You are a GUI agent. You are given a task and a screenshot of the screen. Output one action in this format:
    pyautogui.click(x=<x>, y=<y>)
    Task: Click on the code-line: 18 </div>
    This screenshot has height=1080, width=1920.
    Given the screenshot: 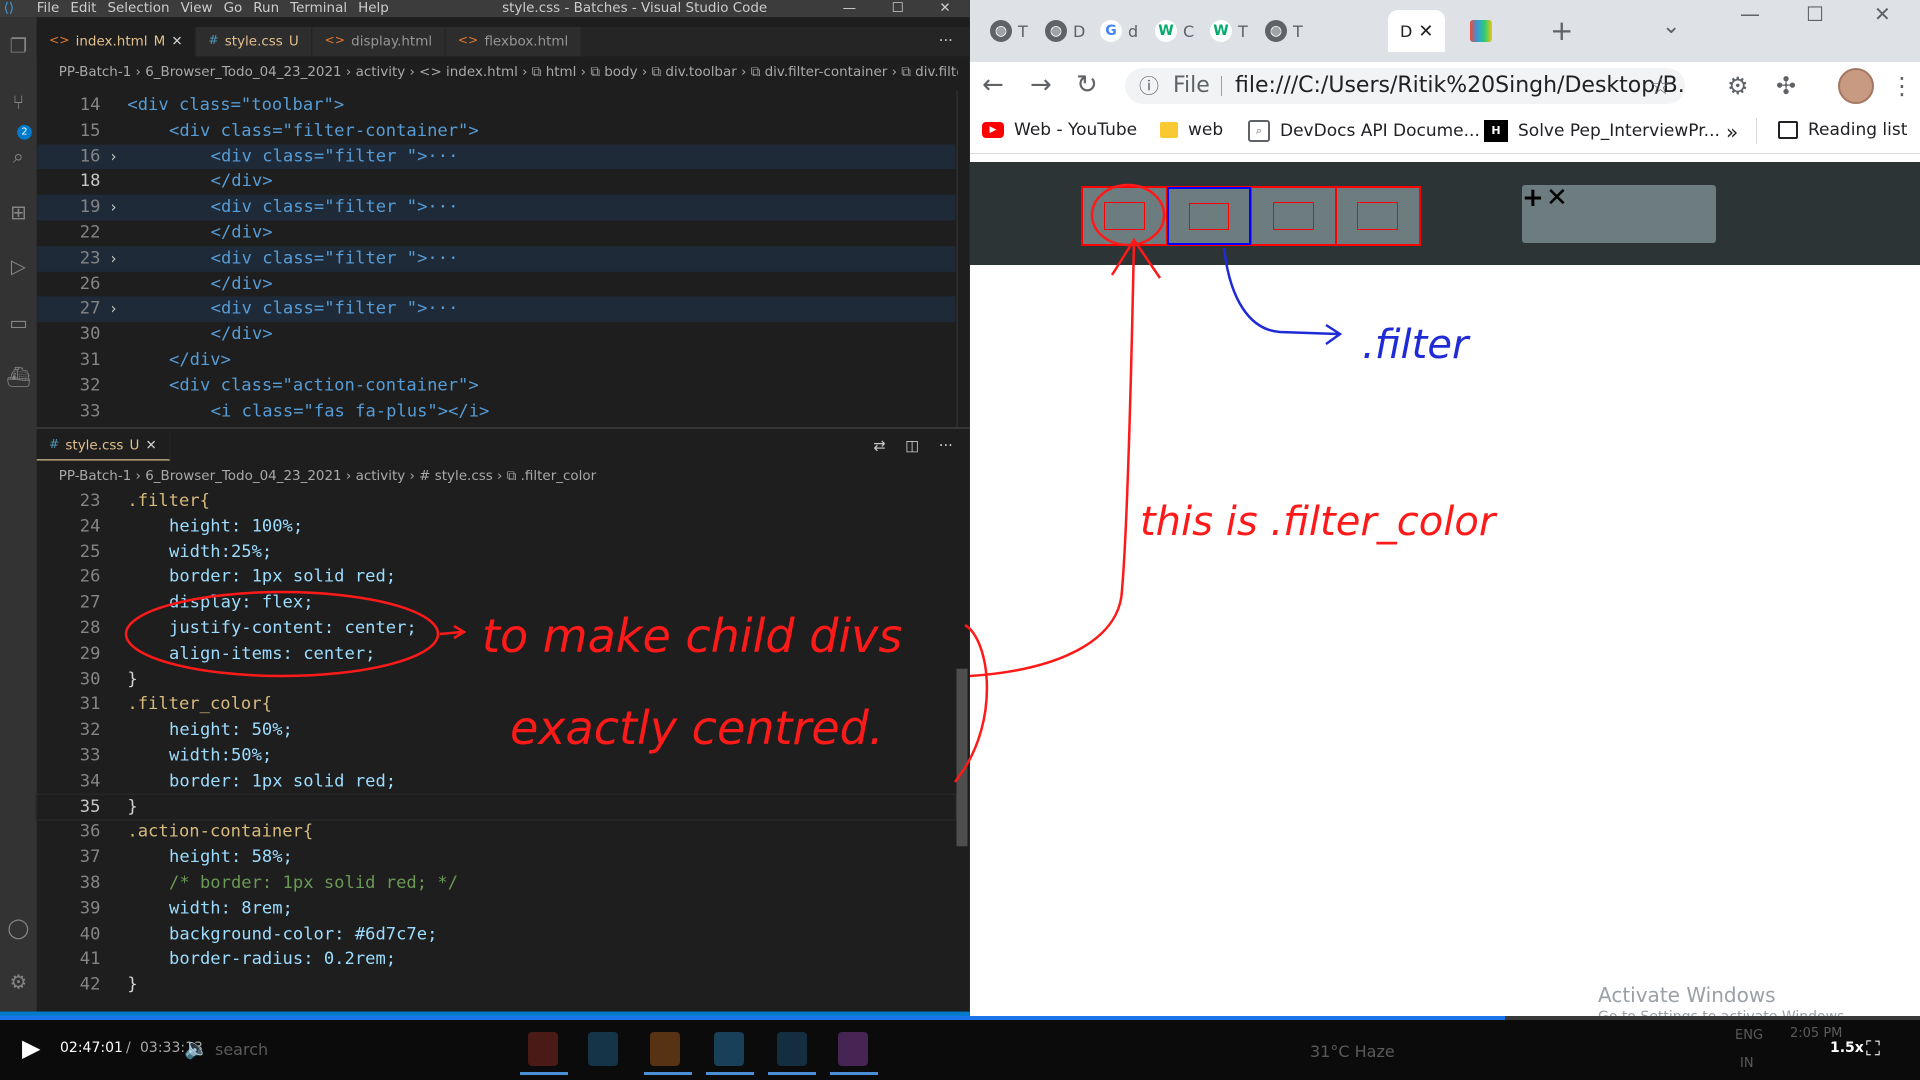 What is the action you would take?
    pyautogui.click(x=496, y=181)
    